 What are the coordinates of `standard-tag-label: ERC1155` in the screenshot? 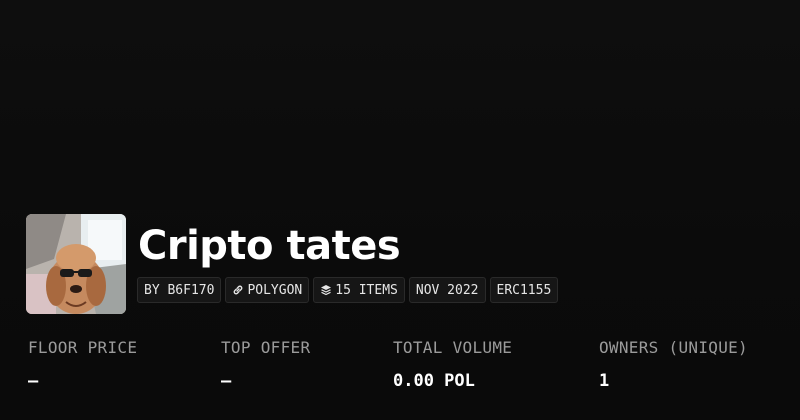 It's located at (524, 290).